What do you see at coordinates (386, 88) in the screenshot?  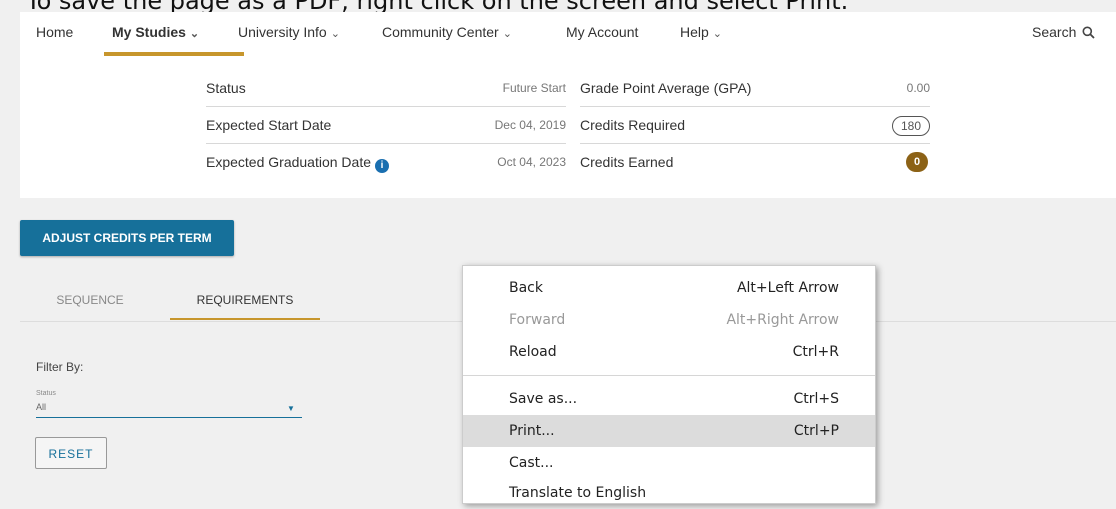 I see `summary-row-status: Status Future Start` at bounding box center [386, 88].